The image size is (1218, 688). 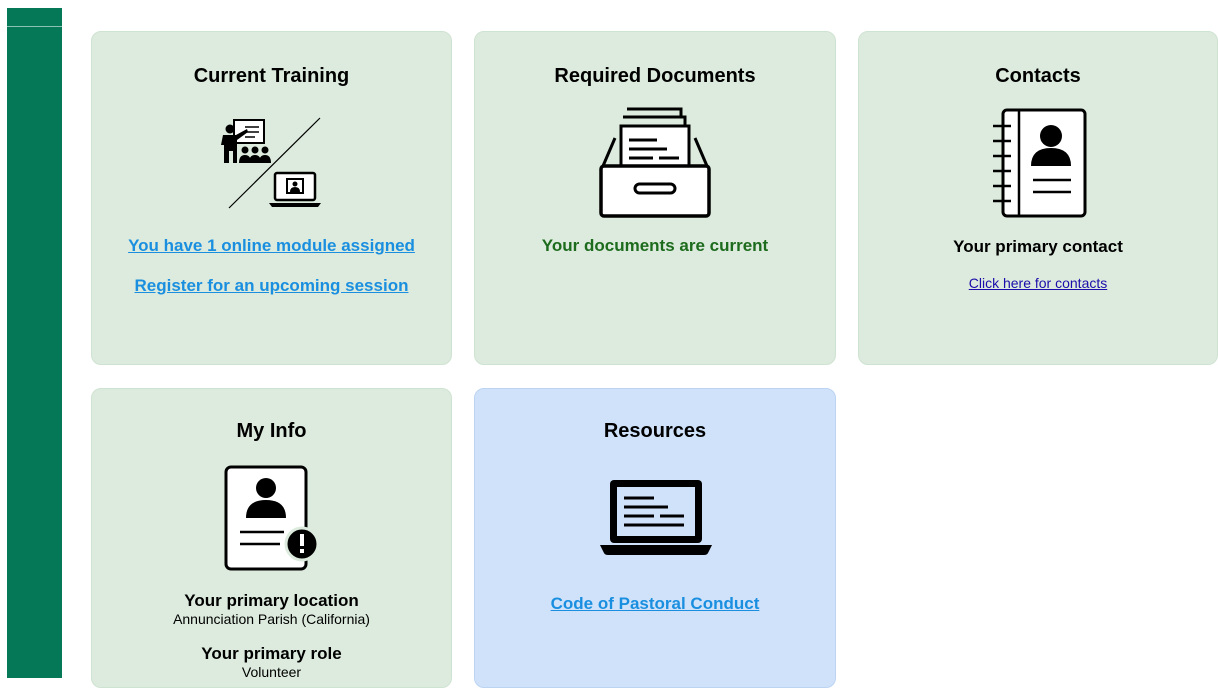 I want to click on resources-card: Resources Code of Pastoral Conduct, so click(x=655, y=538).